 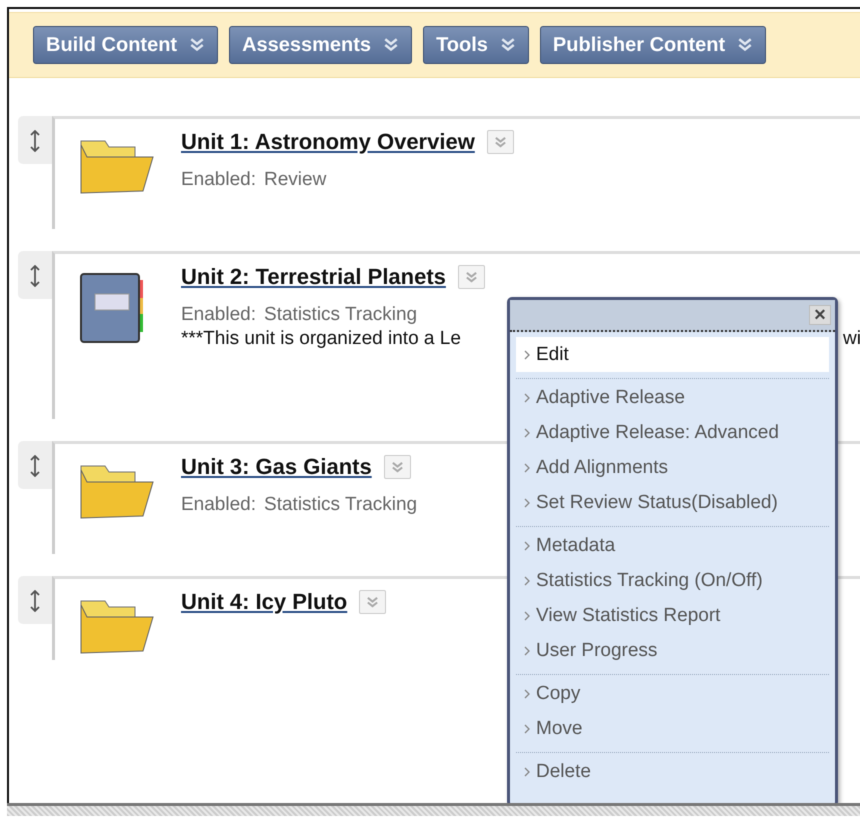 I want to click on menu-item: Adaptive Release: Advanced, so click(x=672, y=432).